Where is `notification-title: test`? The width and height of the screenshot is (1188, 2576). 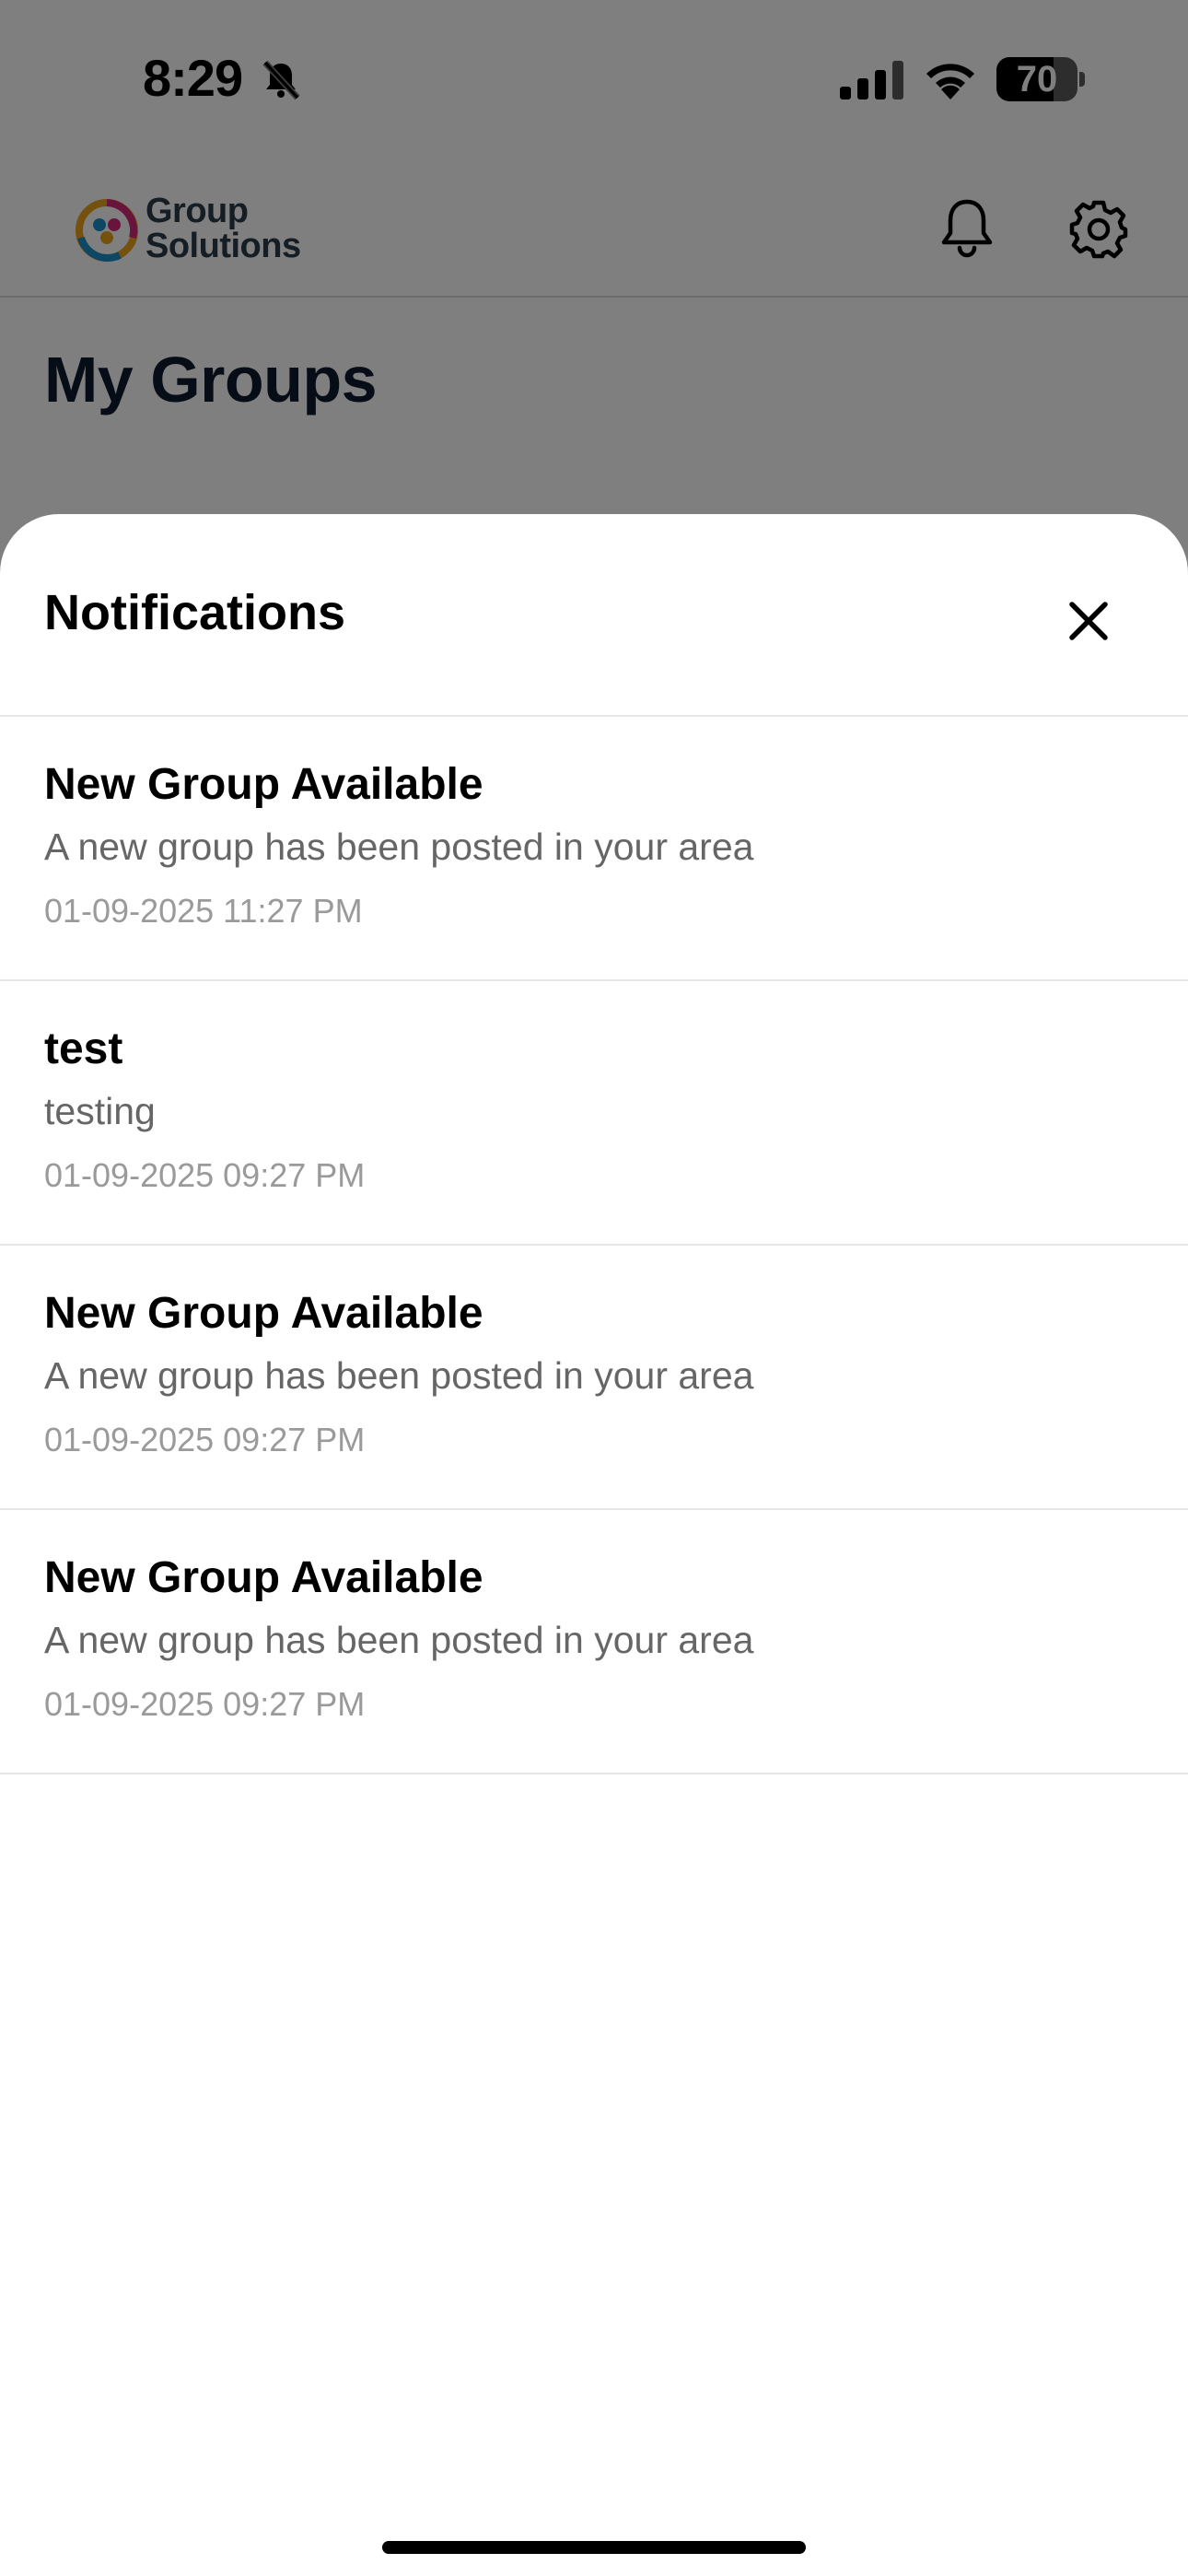 notification-title: test is located at coordinates (83, 1049).